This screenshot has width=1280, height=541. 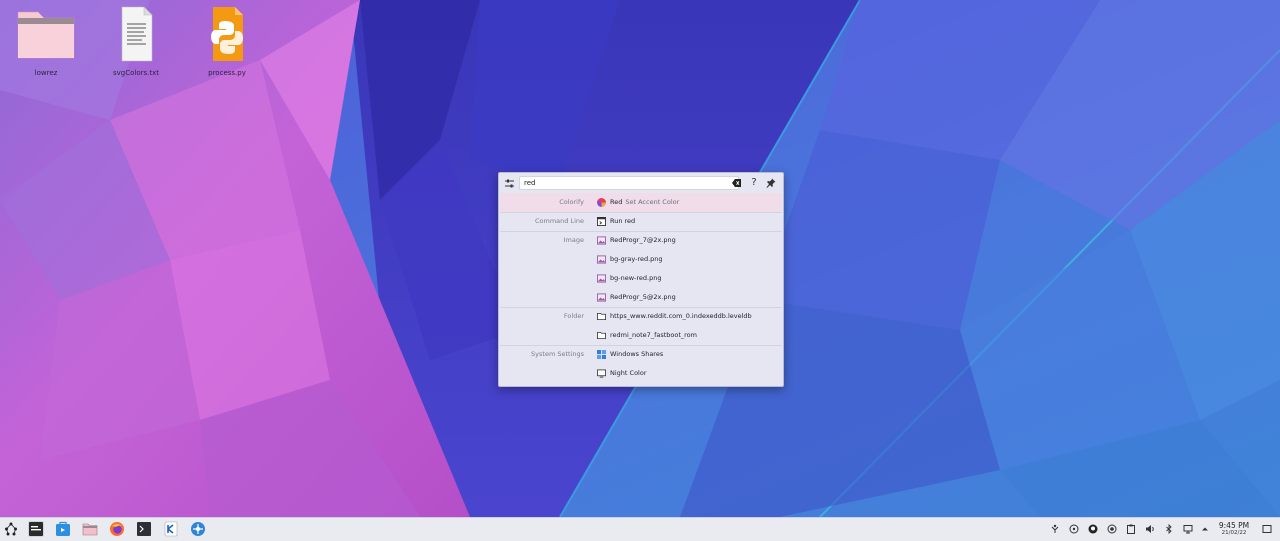 What do you see at coordinates (509, 183) in the screenshot?
I see `configure-icon` at bounding box center [509, 183].